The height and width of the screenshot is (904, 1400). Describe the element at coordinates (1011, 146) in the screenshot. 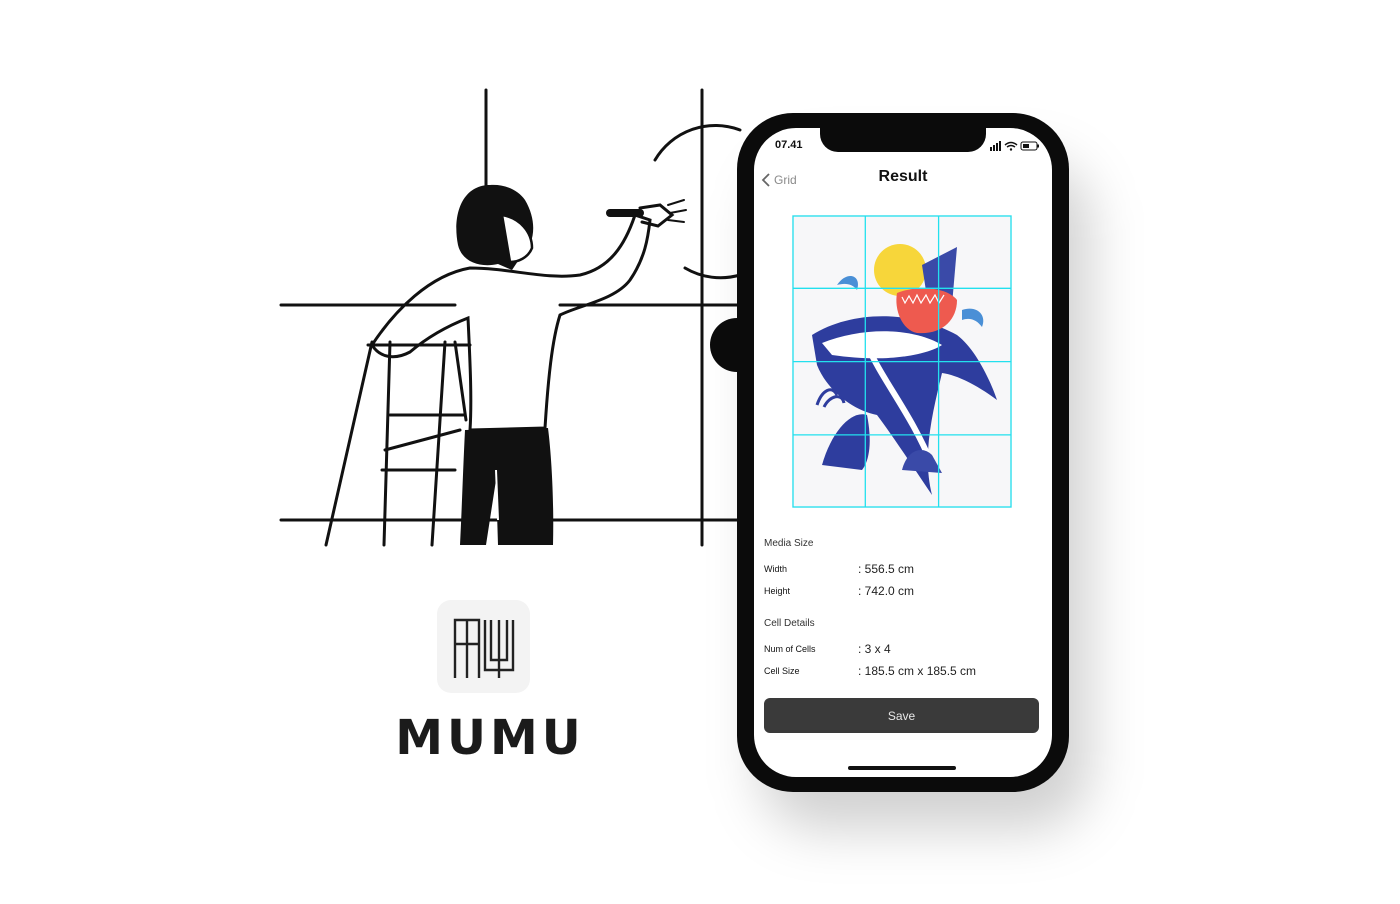

I see `wifi-icon` at that location.